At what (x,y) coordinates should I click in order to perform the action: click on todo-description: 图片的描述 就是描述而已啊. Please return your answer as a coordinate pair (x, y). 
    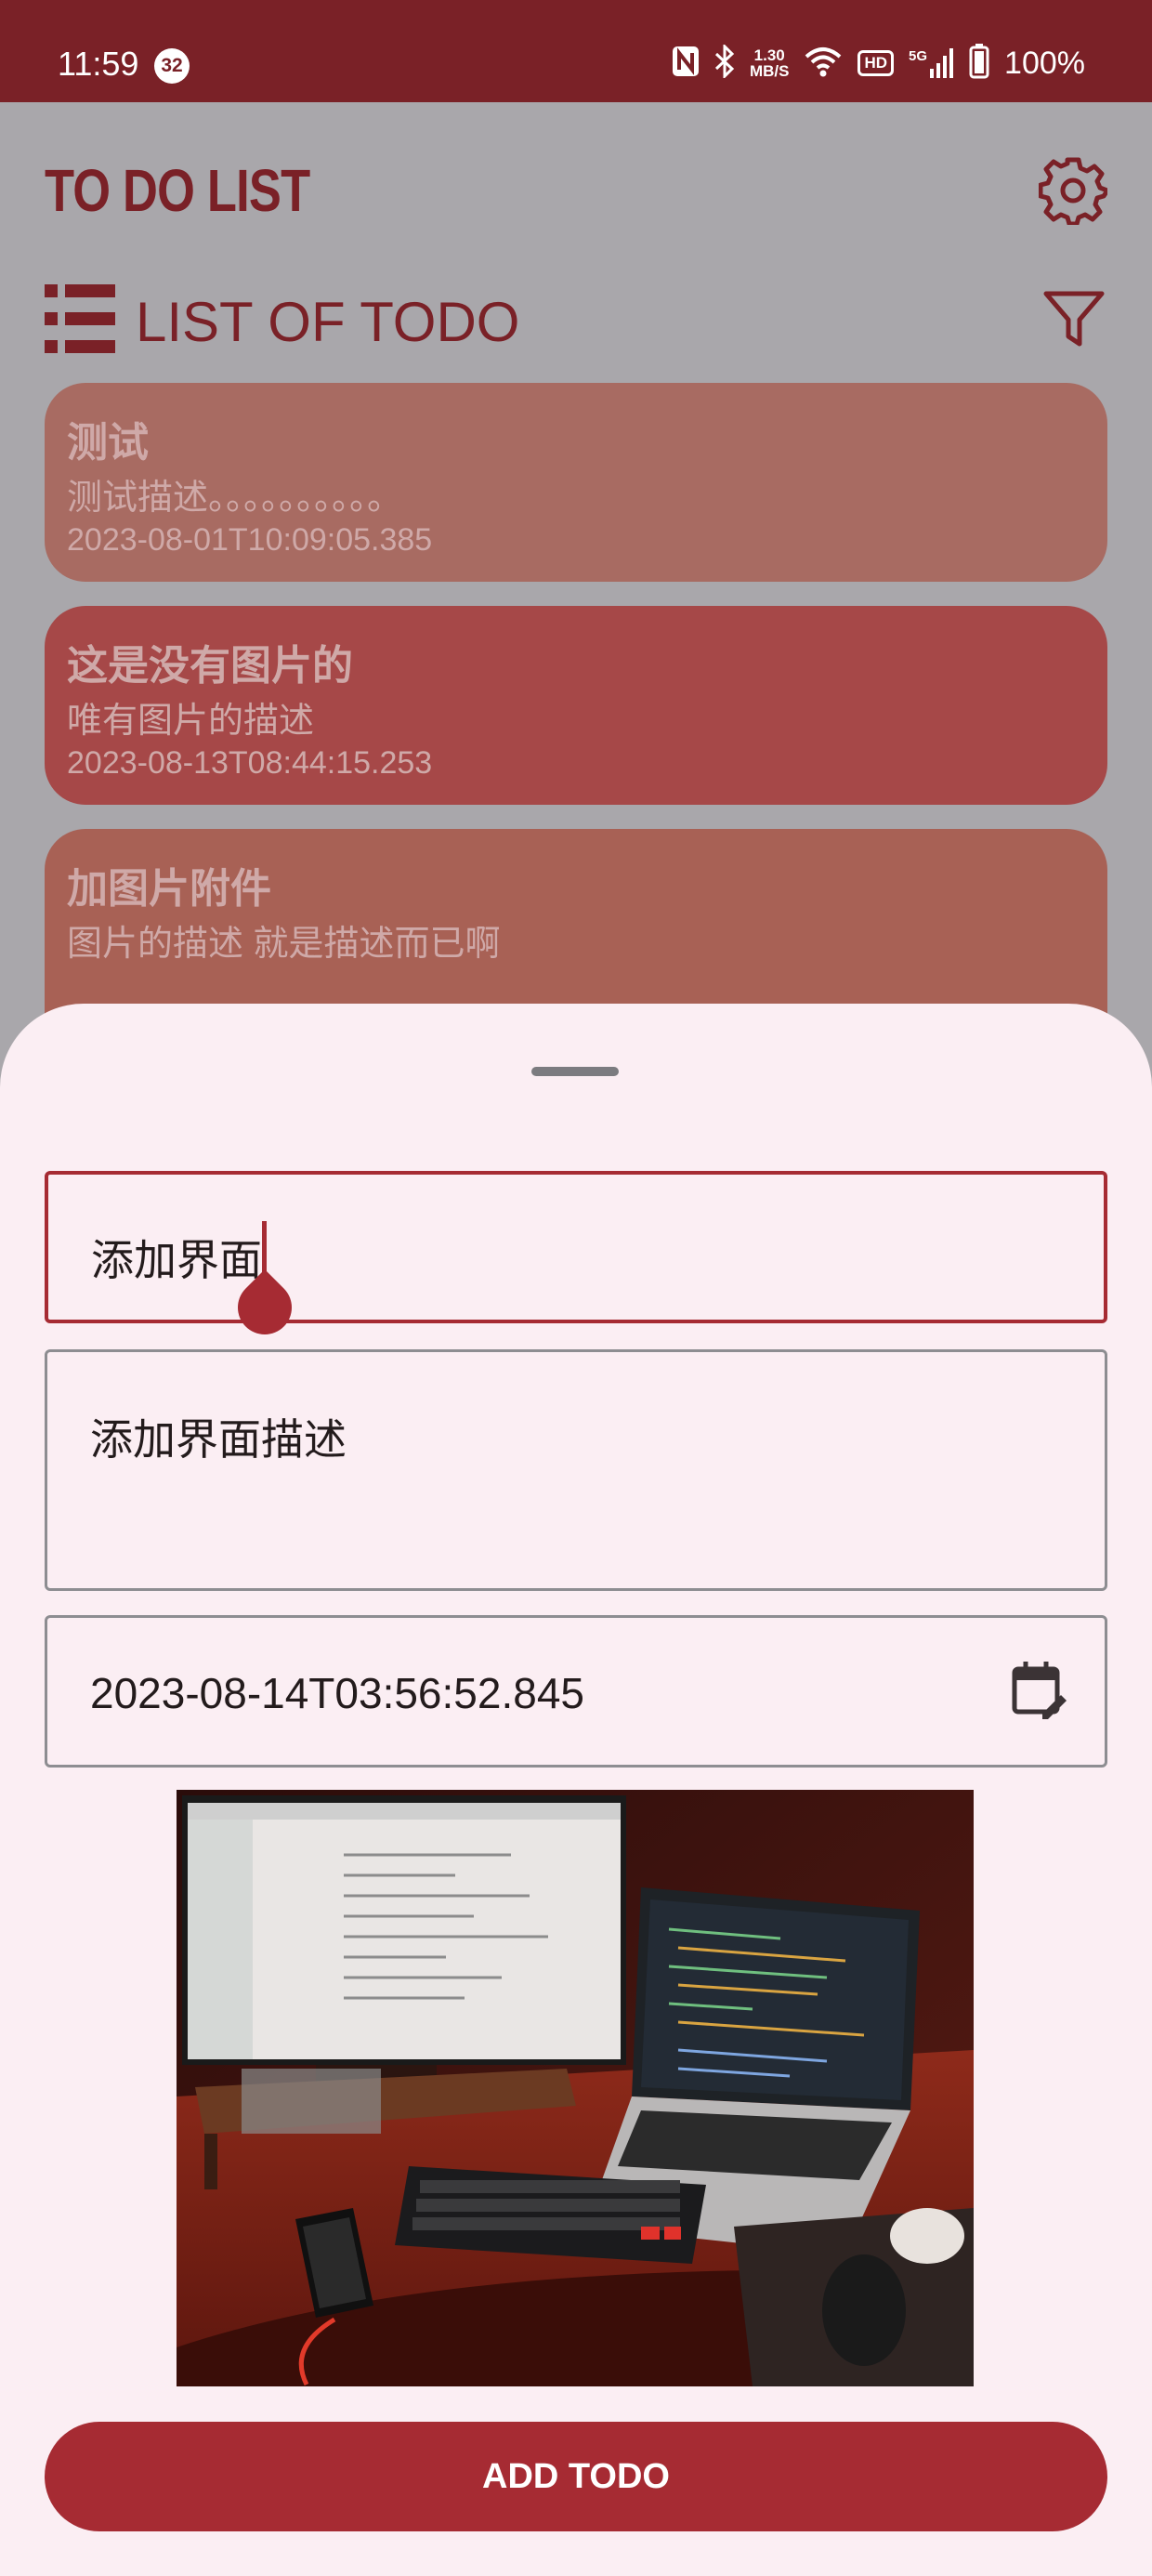
    Looking at the image, I should click on (284, 944).